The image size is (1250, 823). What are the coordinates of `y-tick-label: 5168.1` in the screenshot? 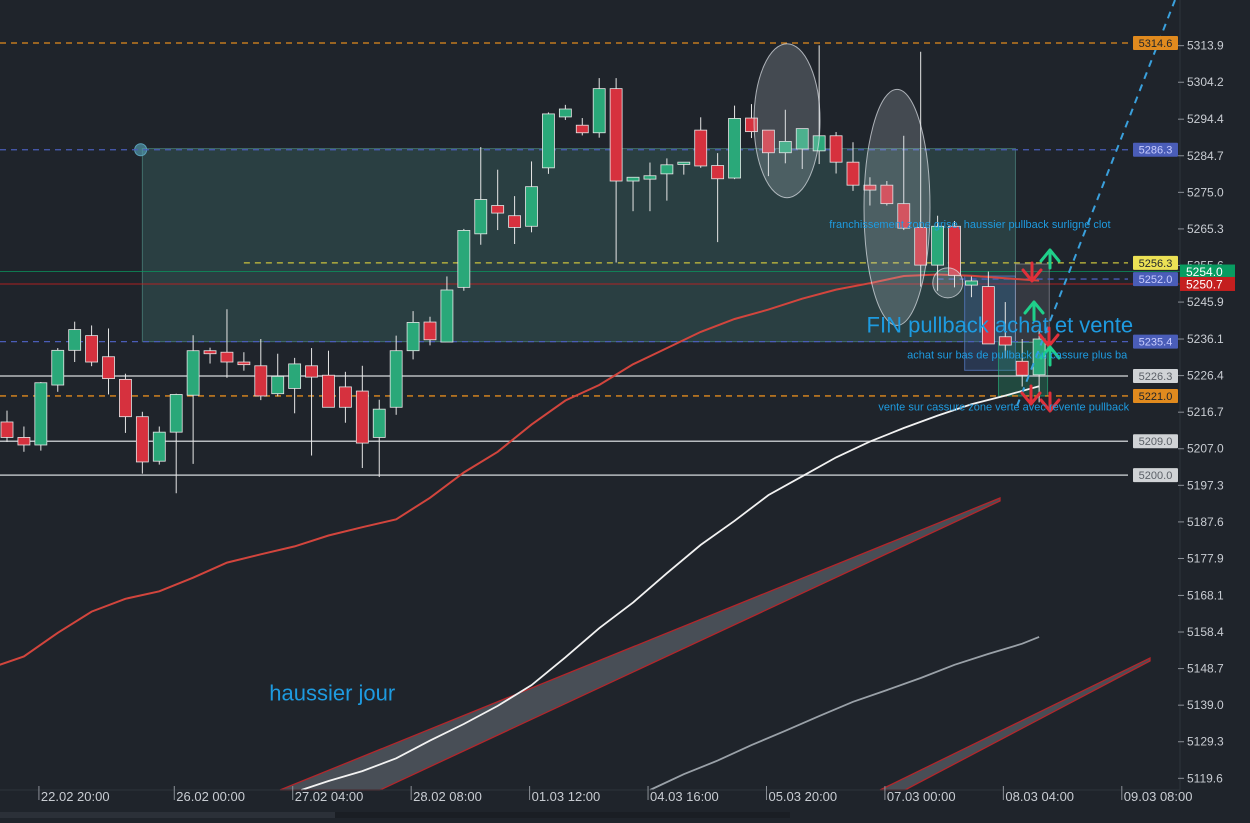 It's located at (1205, 595).